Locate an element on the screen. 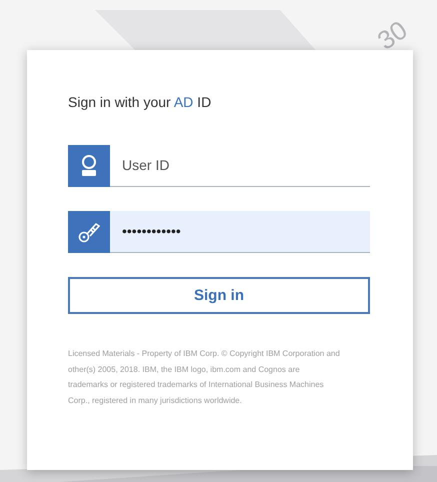 This screenshot has height=482, width=437. sign-in-button: Sign in is located at coordinates (219, 295).